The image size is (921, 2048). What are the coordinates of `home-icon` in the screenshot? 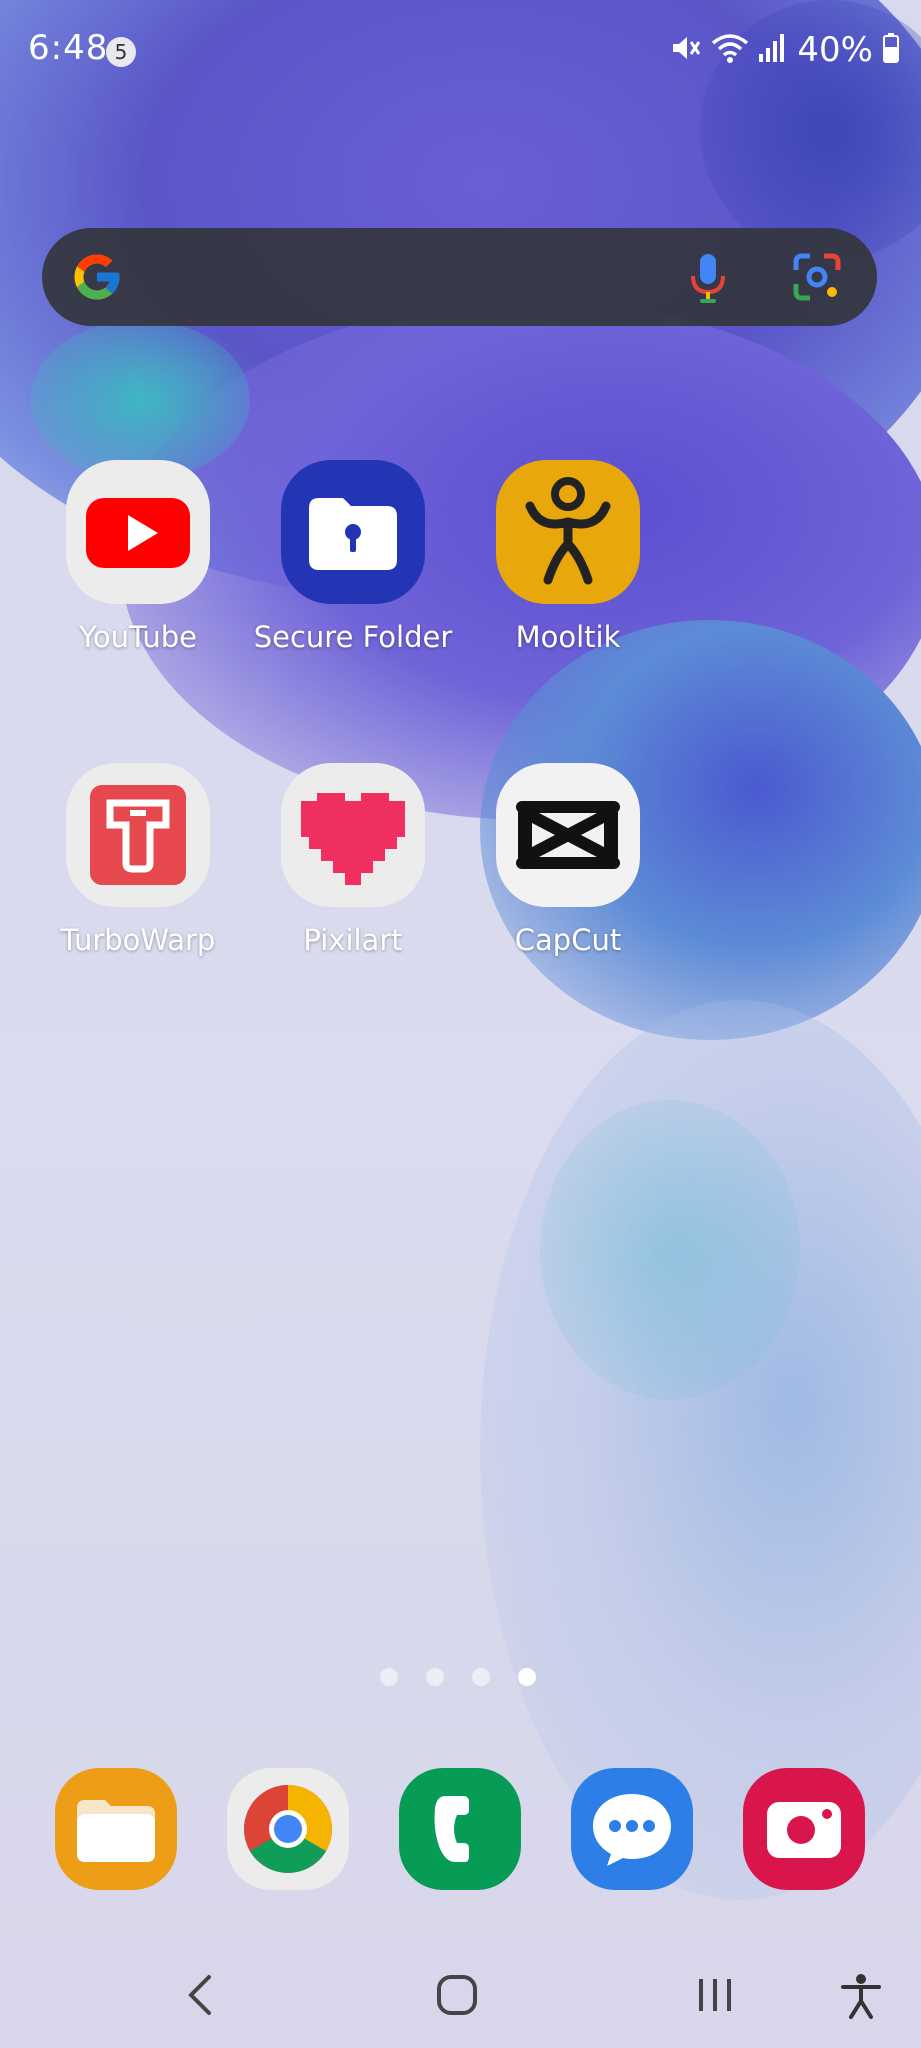 It's located at (457, 1995).